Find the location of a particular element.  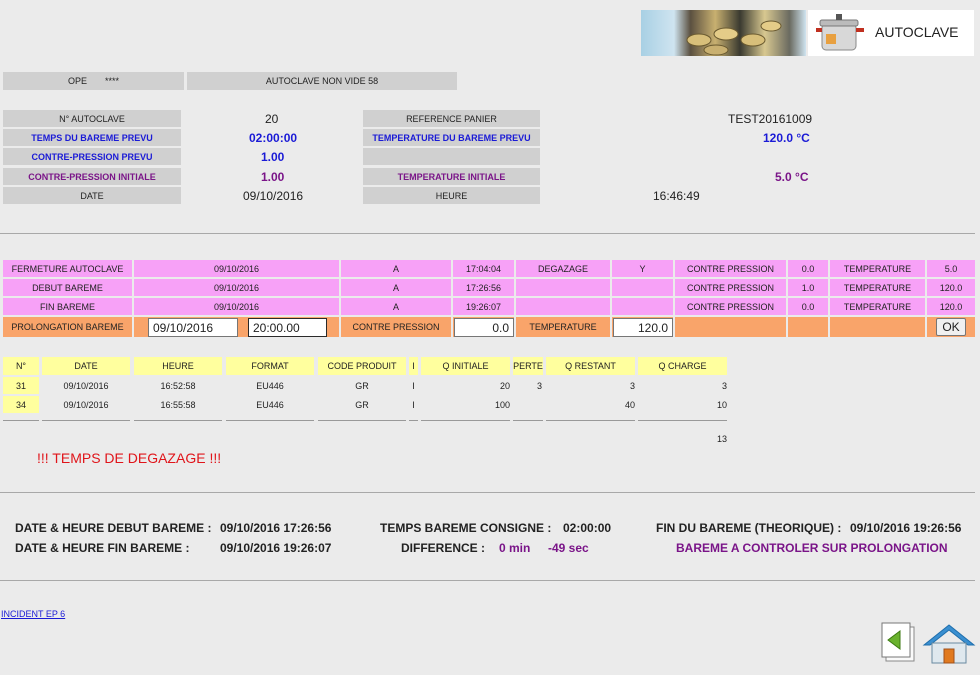

fermeture-time: 17:04:04 is located at coordinates (483, 268).